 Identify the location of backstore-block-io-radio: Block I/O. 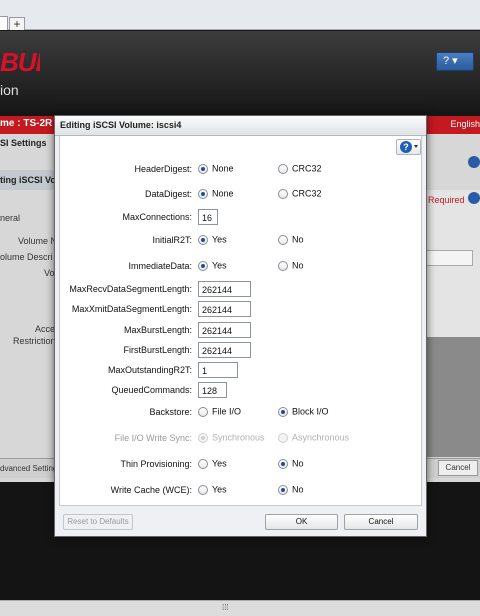
(303, 413).